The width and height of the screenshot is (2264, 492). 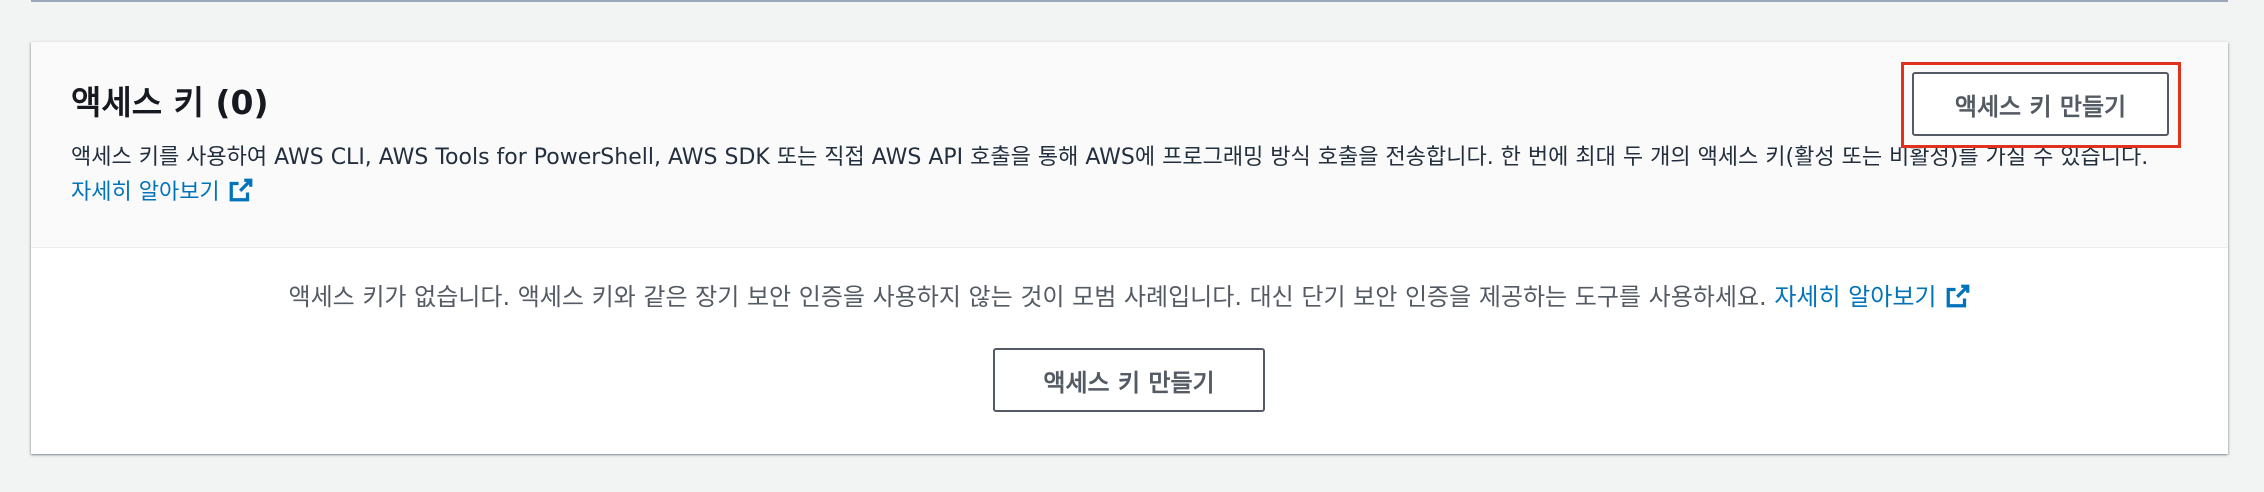 What do you see at coordinates (145, 192) in the screenshot?
I see `learn-more-label: 자세히 알아보기` at bounding box center [145, 192].